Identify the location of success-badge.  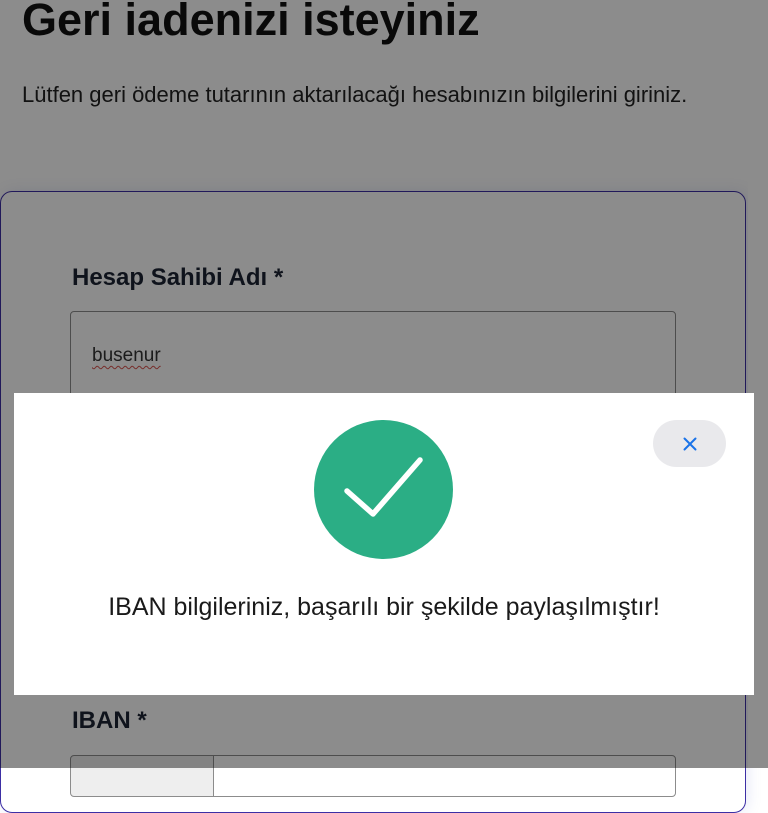
(383, 489).